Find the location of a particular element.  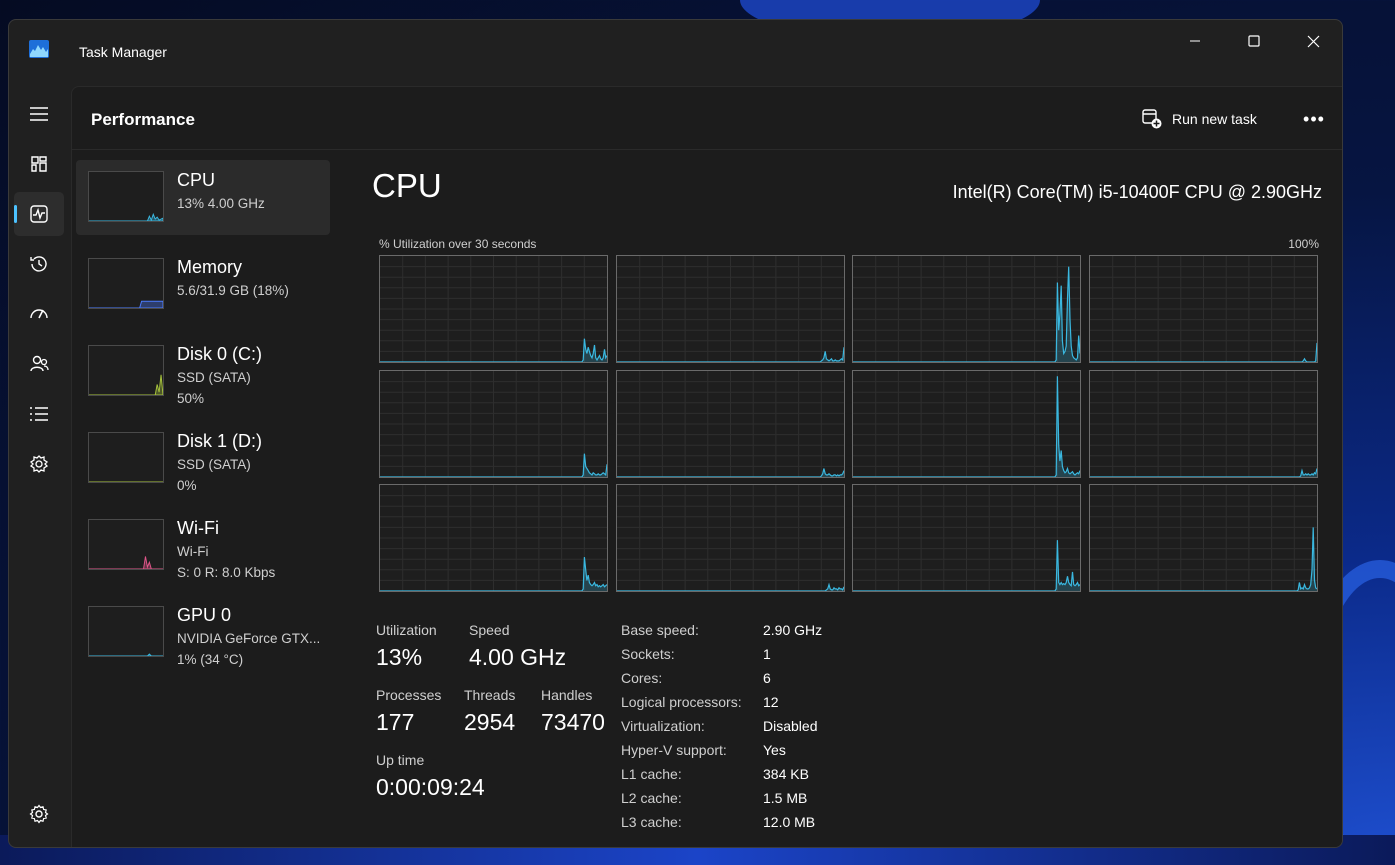

run-new-task-label: Run new task is located at coordinates (1214, 119).